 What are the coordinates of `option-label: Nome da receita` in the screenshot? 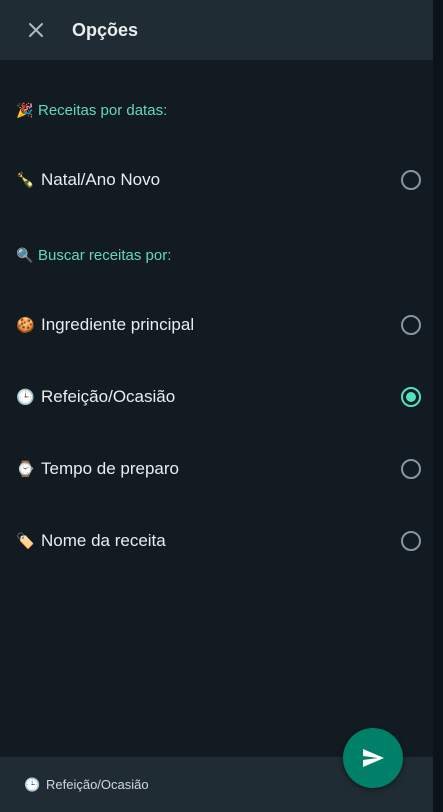 It's located at (103, 540).